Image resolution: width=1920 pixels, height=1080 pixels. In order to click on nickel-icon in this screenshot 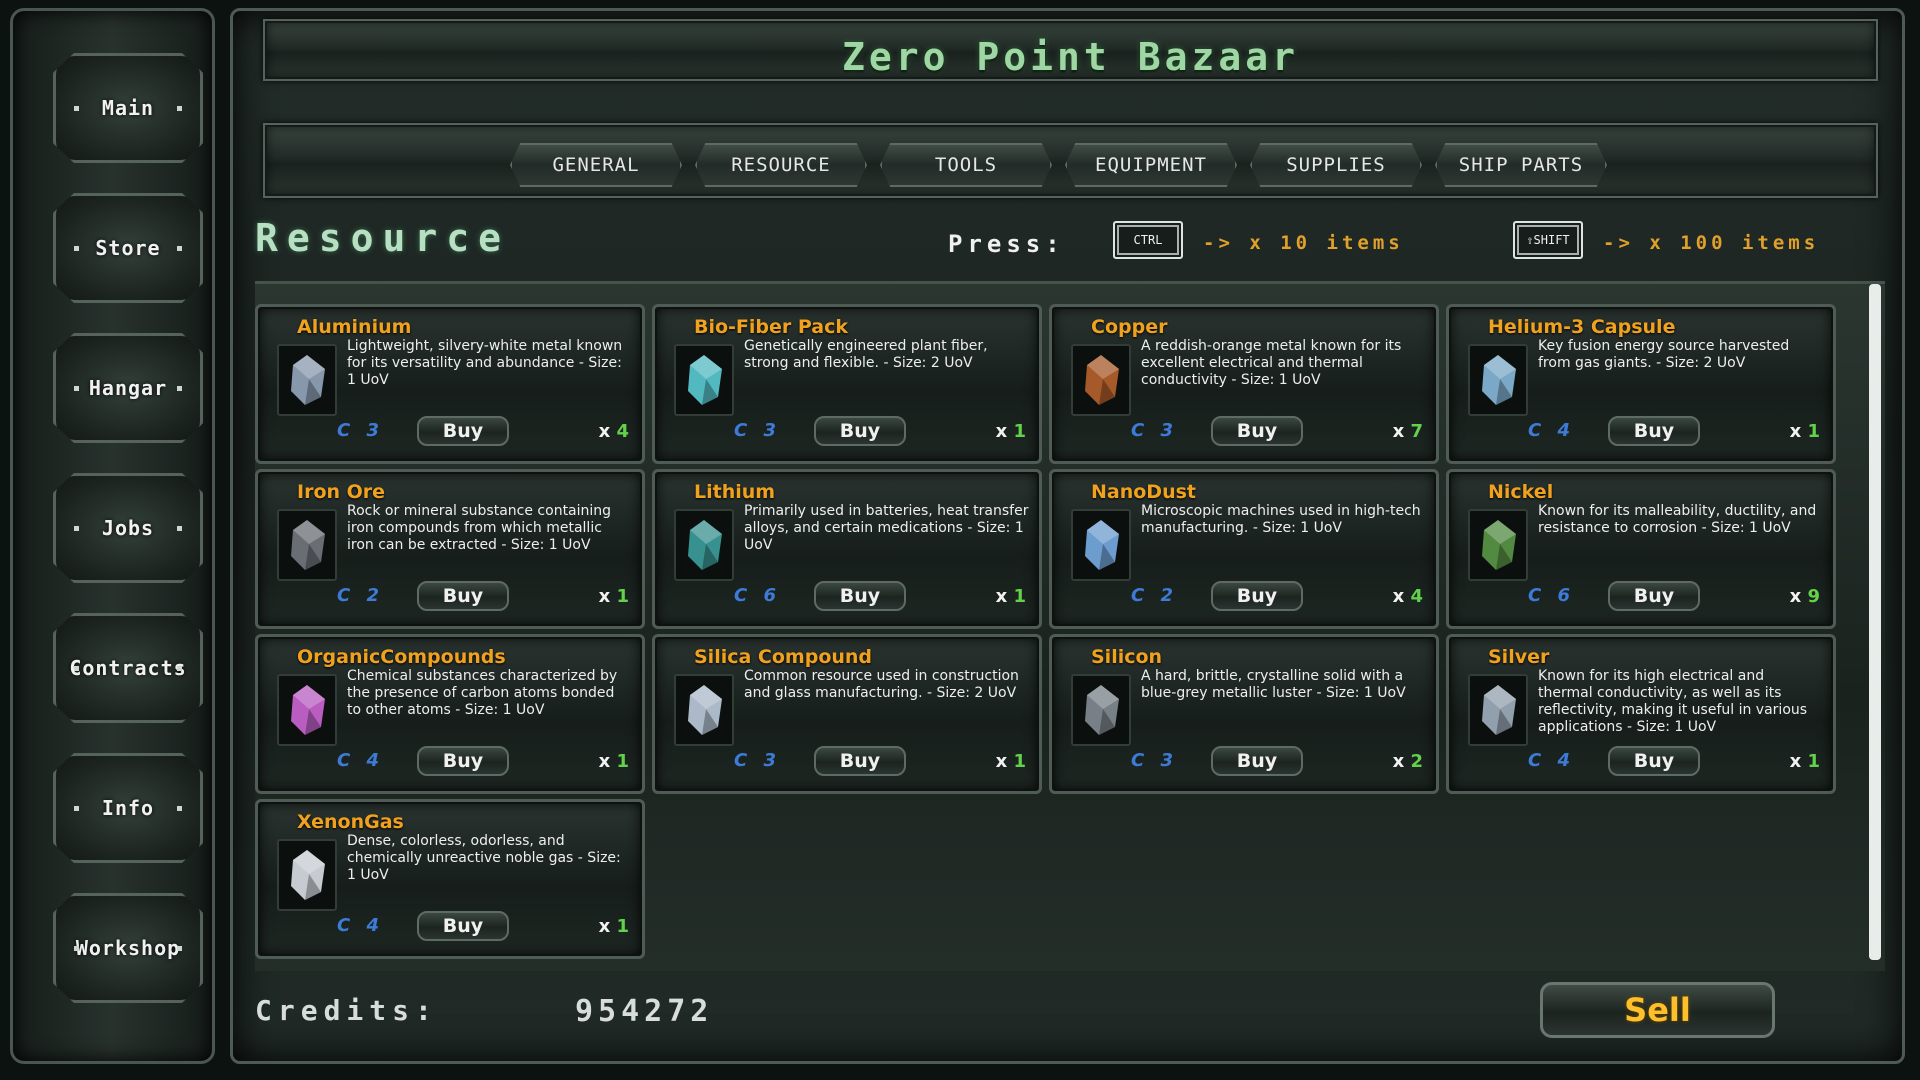, I will do `click(1498, 545)`.